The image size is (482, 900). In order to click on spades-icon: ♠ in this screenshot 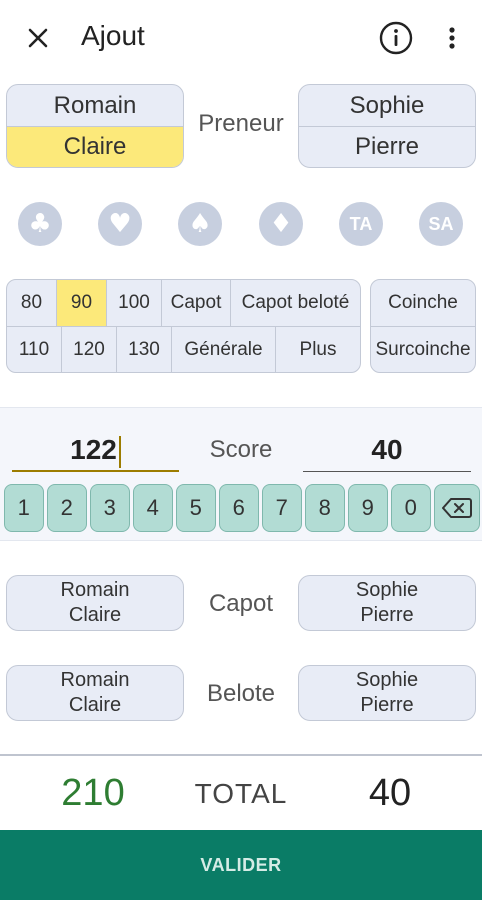, I will do `click(200, 224)`.